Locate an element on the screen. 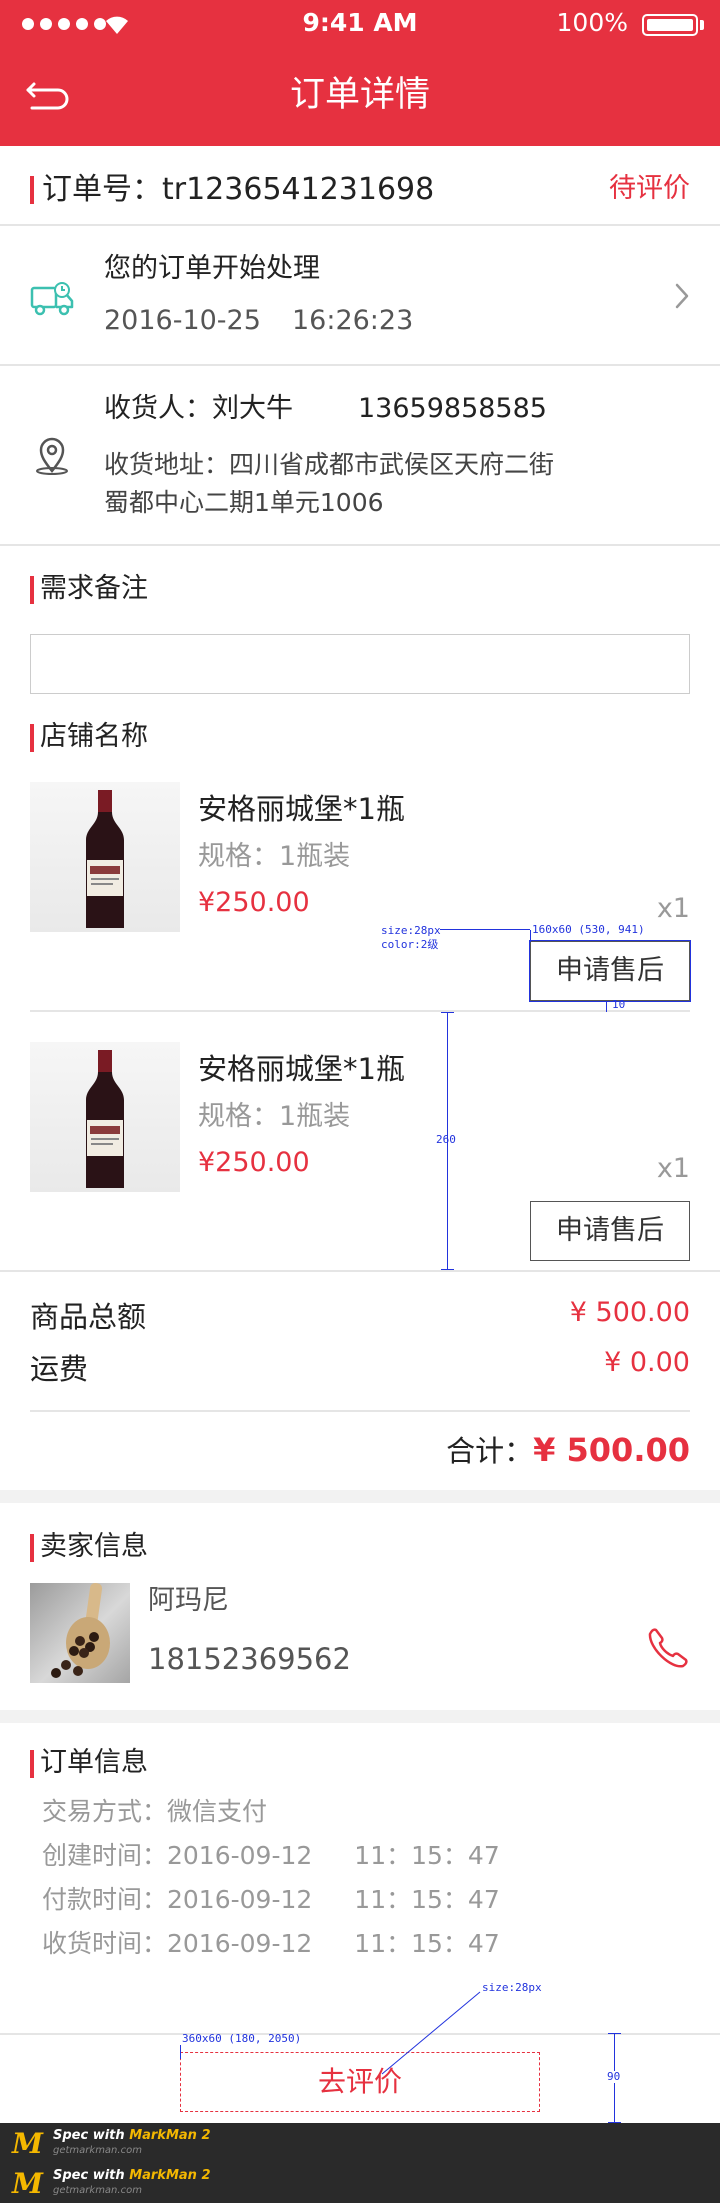 Image resolution: width=720 pixels, height=2203 pixels. payment-method: 交易方式：微信支付 is located at coordinates (155, 1811).